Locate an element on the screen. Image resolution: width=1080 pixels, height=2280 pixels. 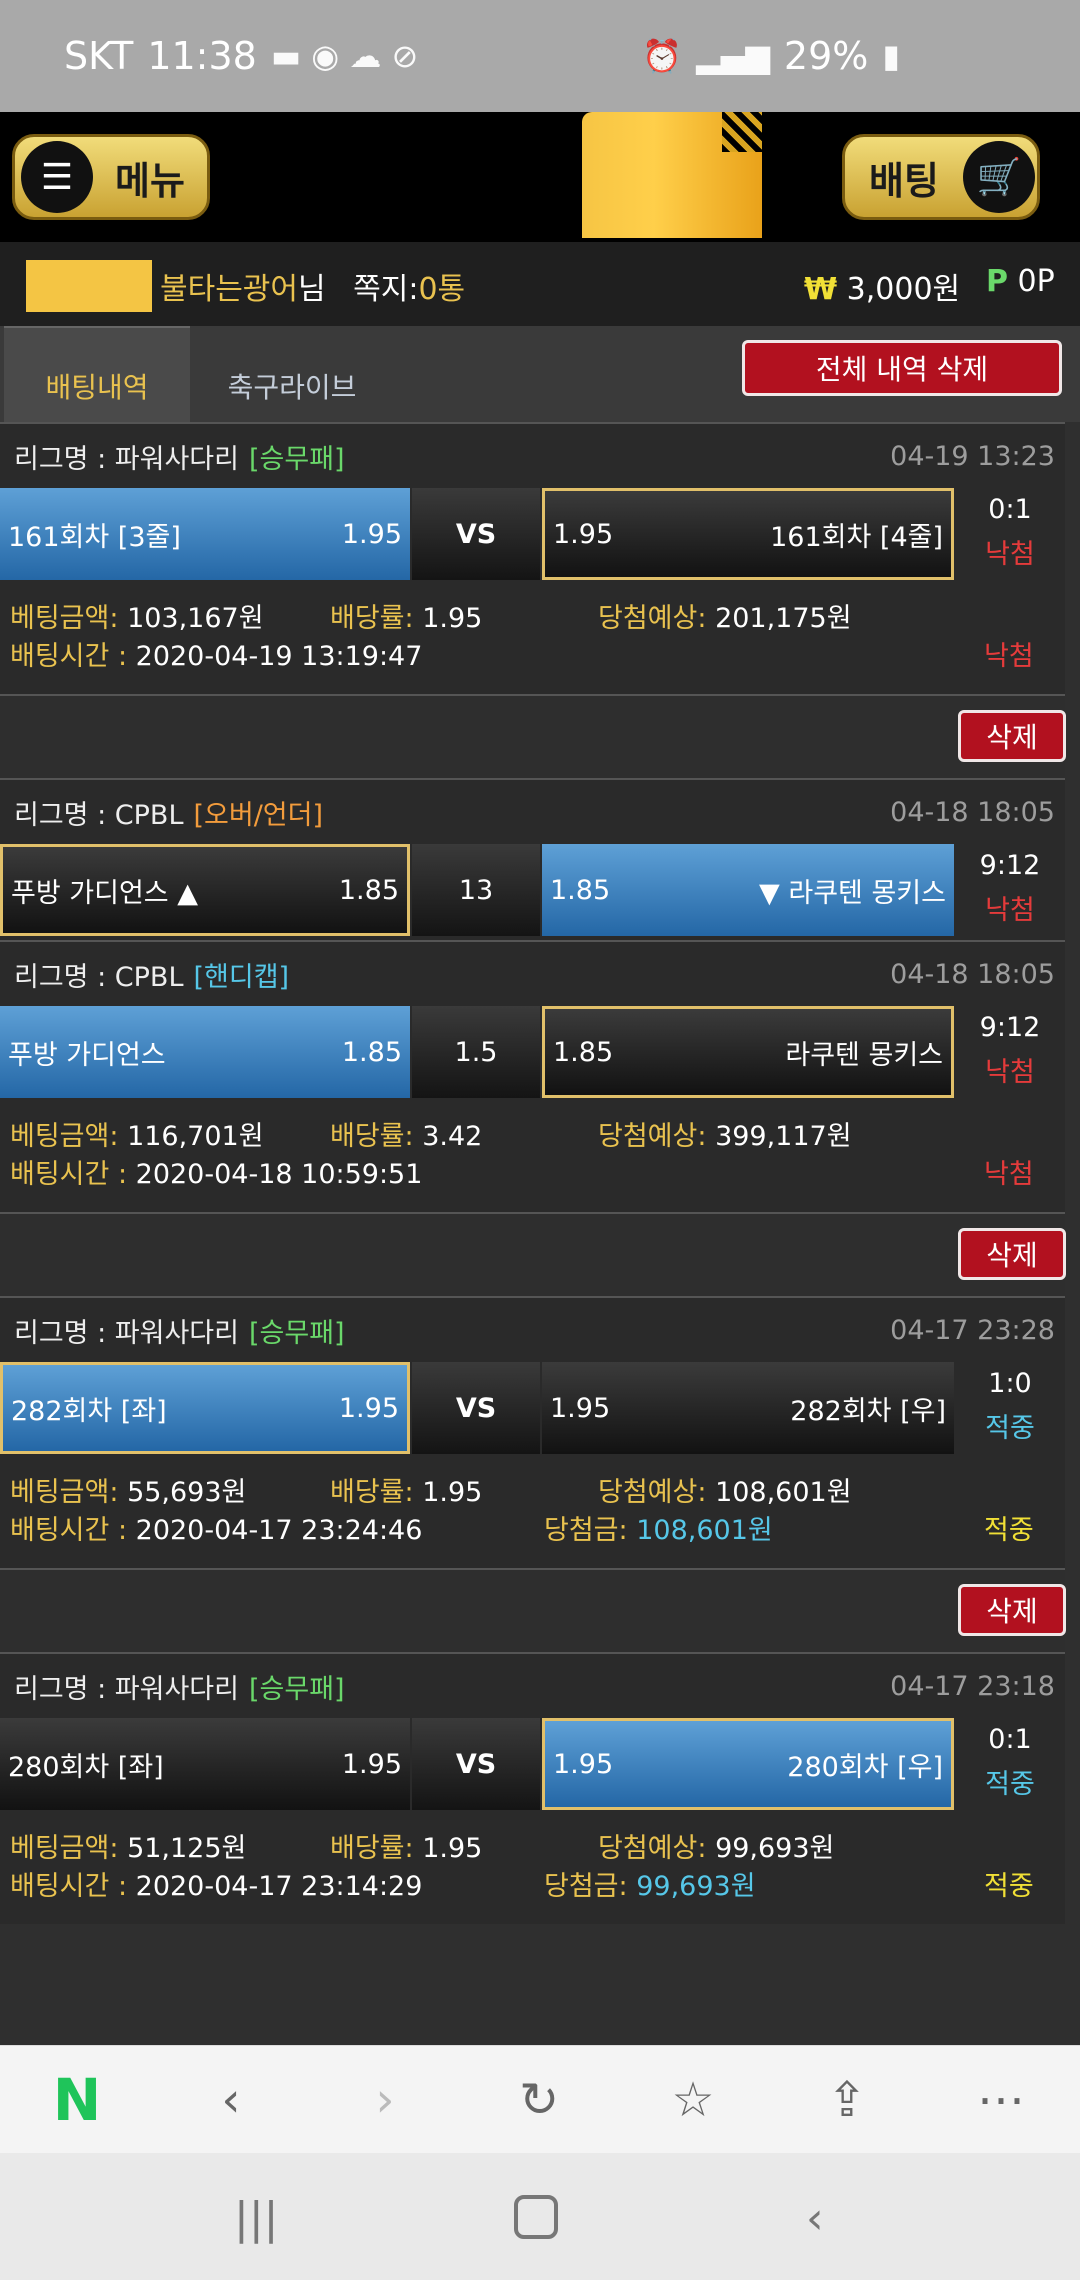
home-odds: 1.85 is located at coordinates (368, 890).